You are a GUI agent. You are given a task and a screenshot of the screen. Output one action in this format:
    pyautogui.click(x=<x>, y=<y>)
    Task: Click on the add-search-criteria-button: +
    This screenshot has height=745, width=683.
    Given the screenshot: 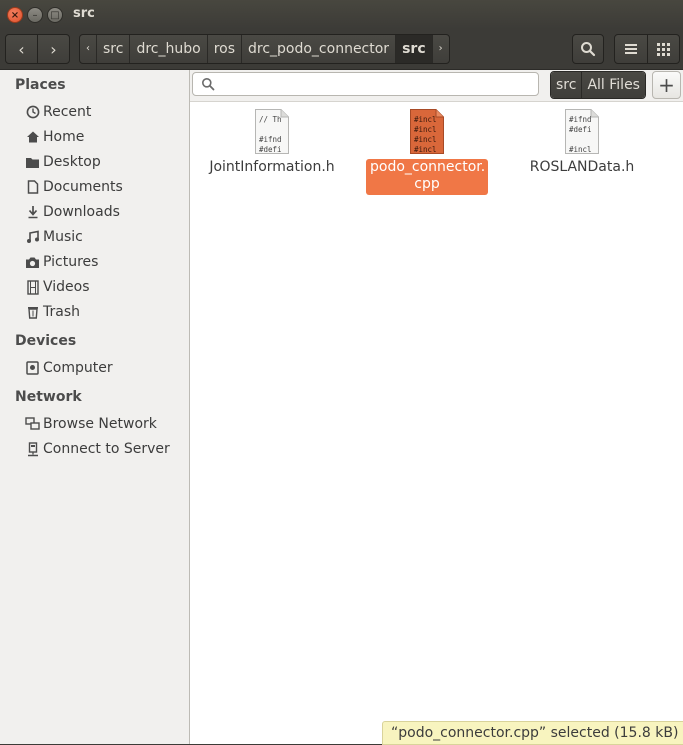 What is the action you would take?
    pyautogui.click(x=666, y=85)
    